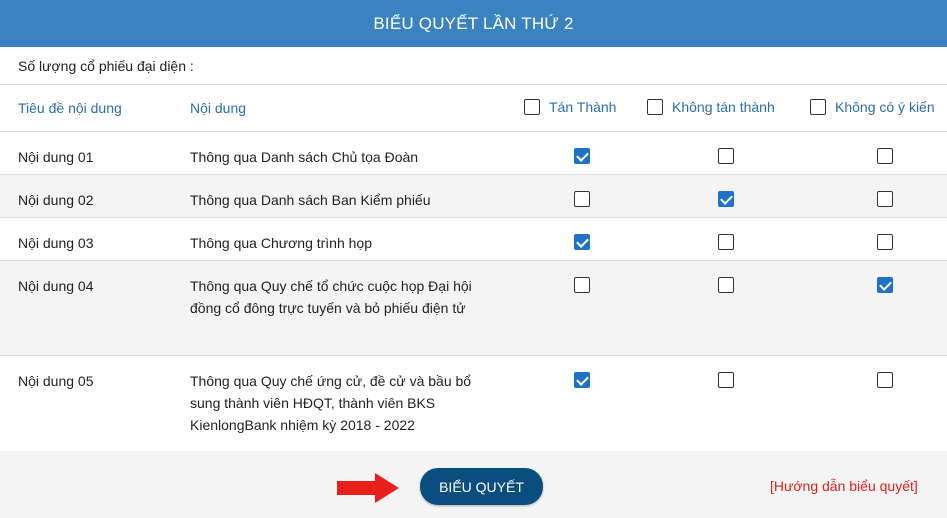 This screenshot has width=947, height=518. Describe the element at coordinates (218, 108) in the screenshot. I see `header-content-column: Nội dung` at that location.